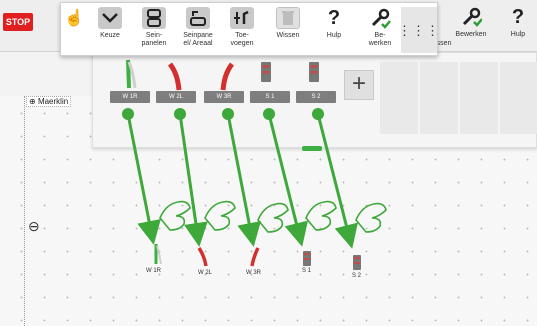  What do you see at coordinates (74, 18) in the screenshot?
I see `hand-pointer-icon: ☝` at bounding box center [74, 18].